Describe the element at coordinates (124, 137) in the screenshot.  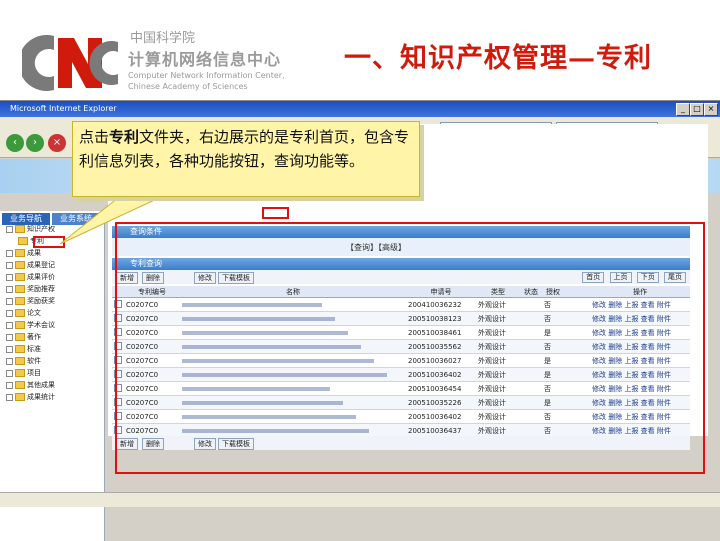
I see `callout-text-bold: 专利` at that location.